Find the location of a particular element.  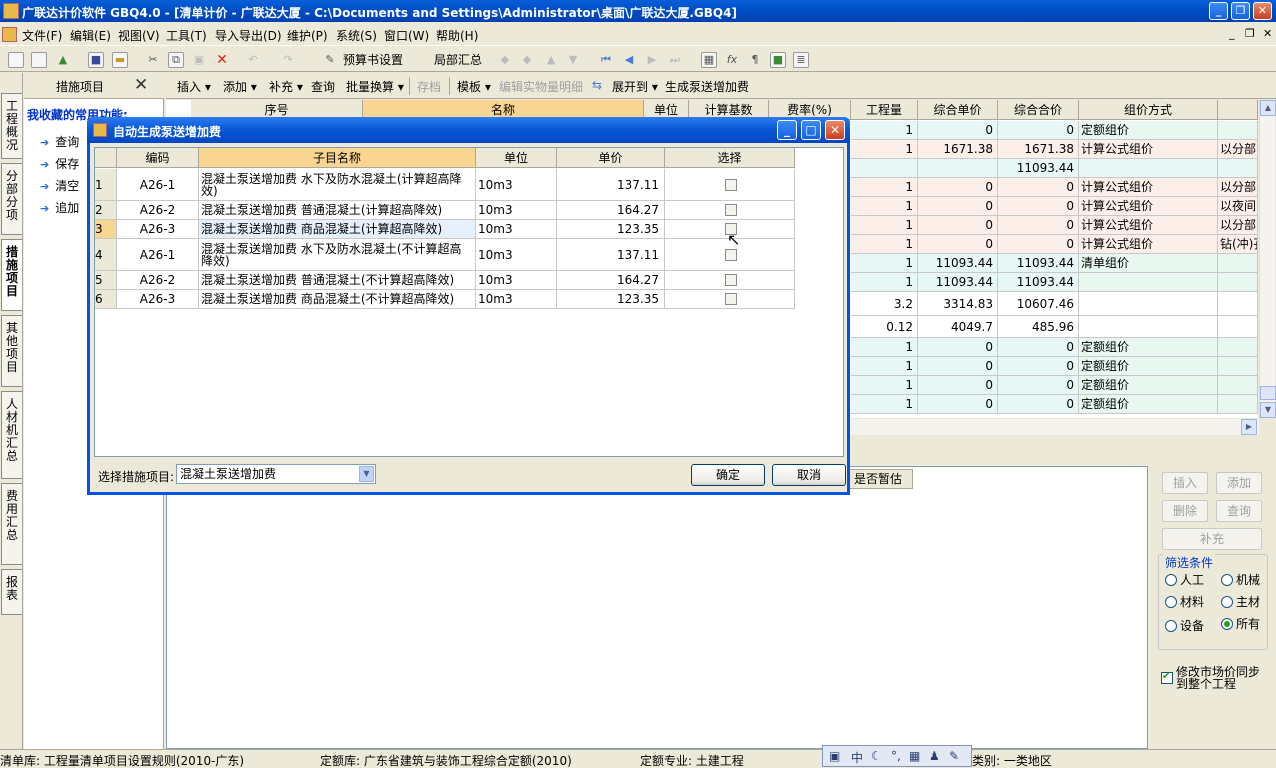

dialog-title-bar: 自动生成泵送增加费 _ □ ✕ is located at coordinates (468, 130).